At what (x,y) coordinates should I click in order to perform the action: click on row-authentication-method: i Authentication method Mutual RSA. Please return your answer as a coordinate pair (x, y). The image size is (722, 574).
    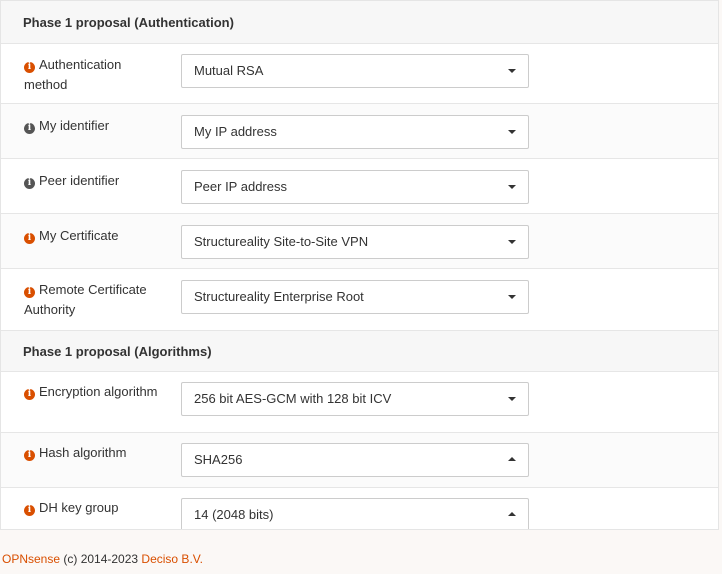
    Looking at the image, I should click on (359, 74).